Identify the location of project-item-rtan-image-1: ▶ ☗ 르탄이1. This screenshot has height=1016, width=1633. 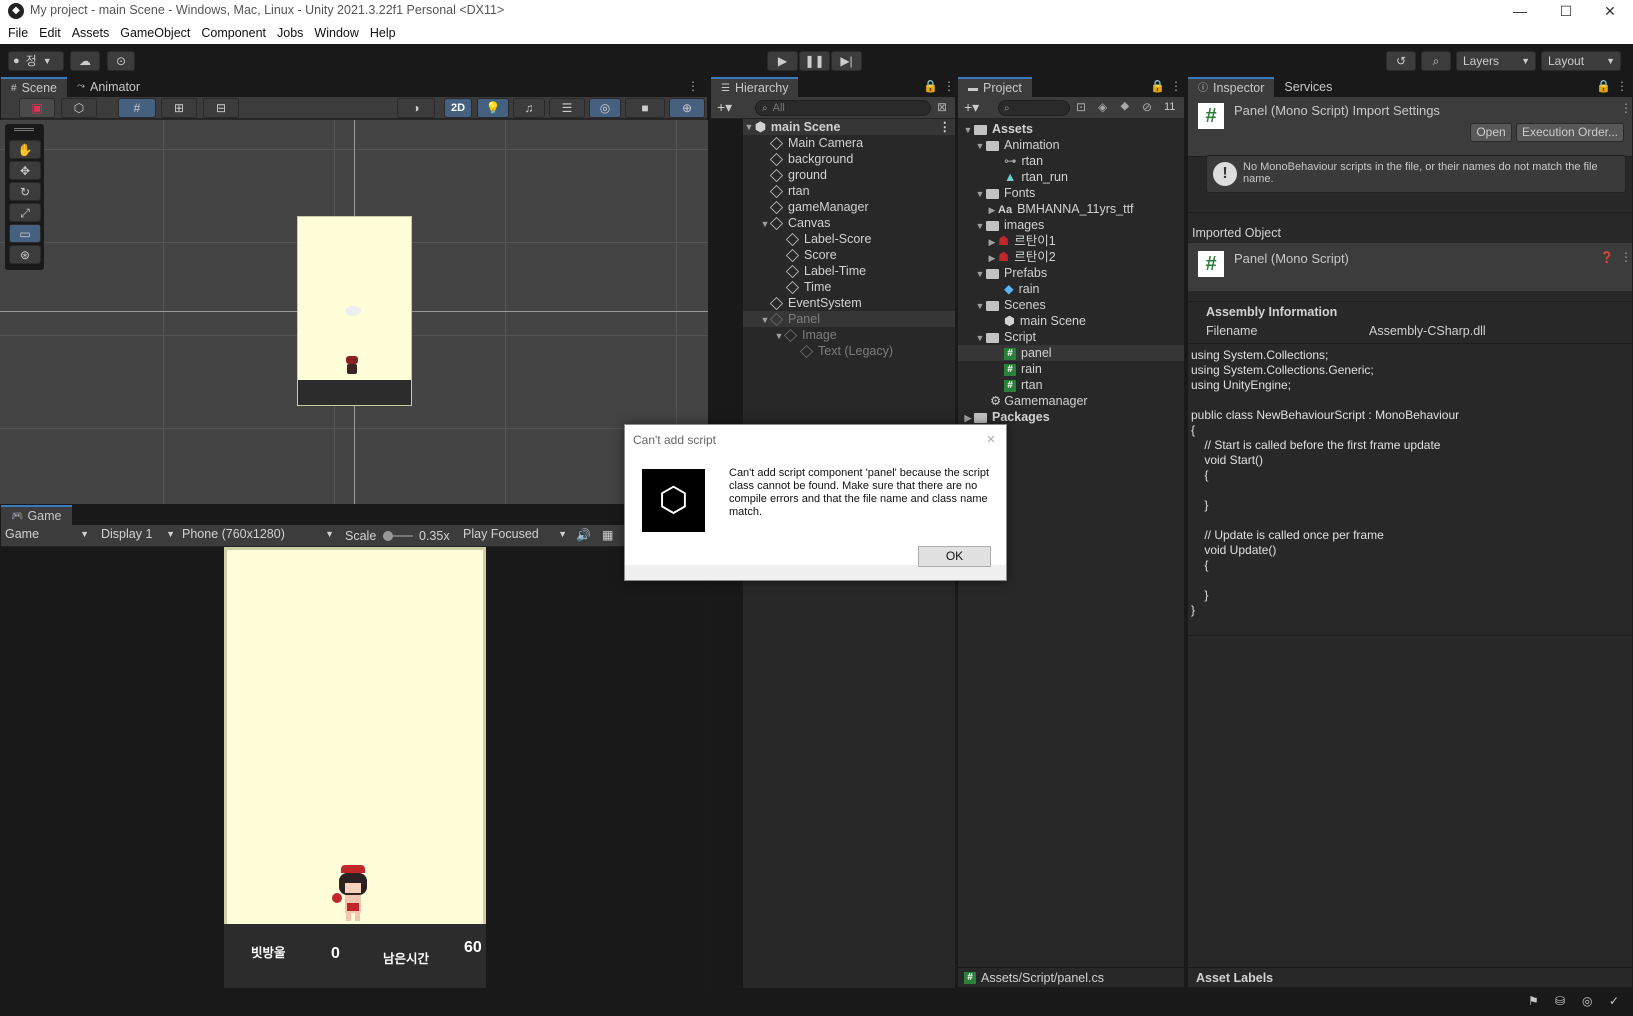
(1071, 241).